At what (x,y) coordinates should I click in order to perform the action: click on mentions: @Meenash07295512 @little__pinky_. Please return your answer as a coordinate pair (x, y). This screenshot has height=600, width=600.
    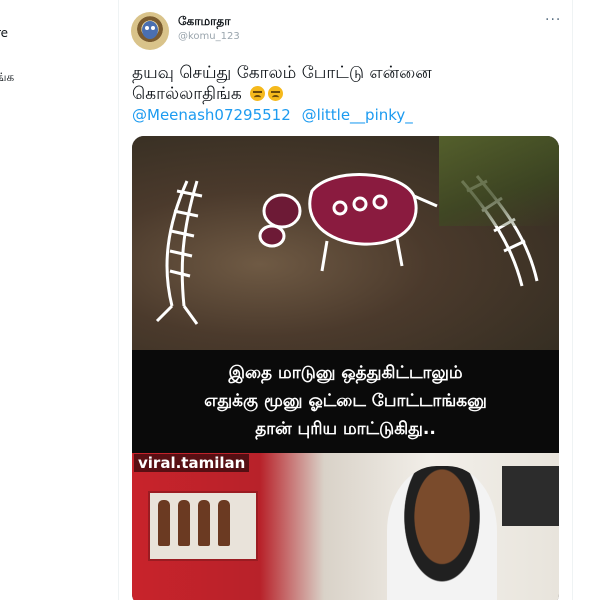
    Looking at the image, I should click on (275, 115).